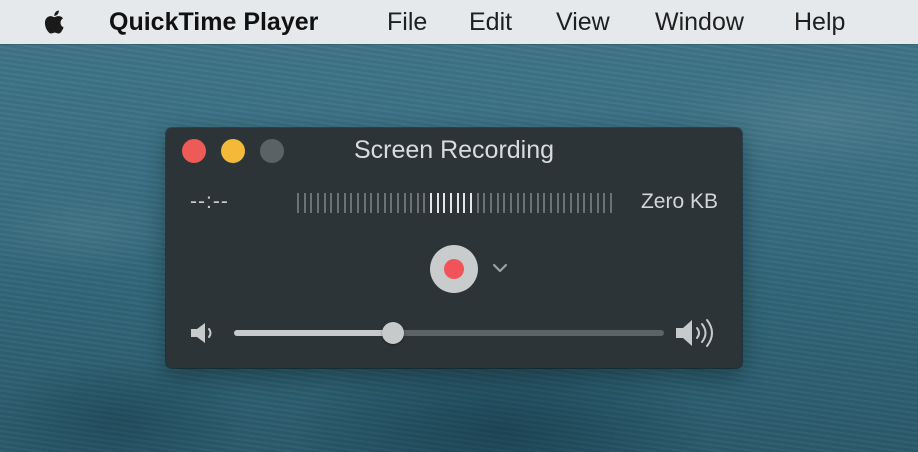 The width and height of the screenshot is (918, 452). I want to click on menu-window: Window, so click(699, 22).